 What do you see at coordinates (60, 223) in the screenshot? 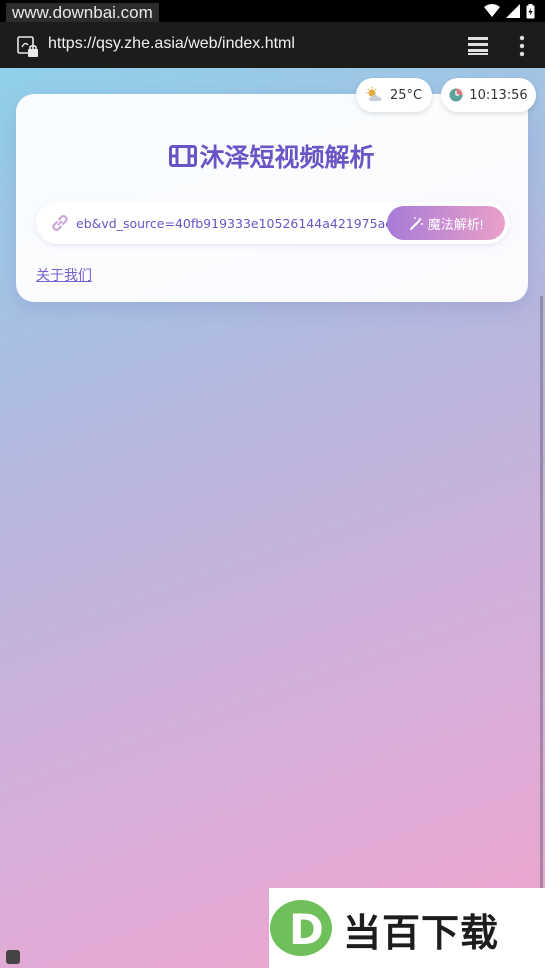
I see `link-icon` at bounding box center [60, 223].